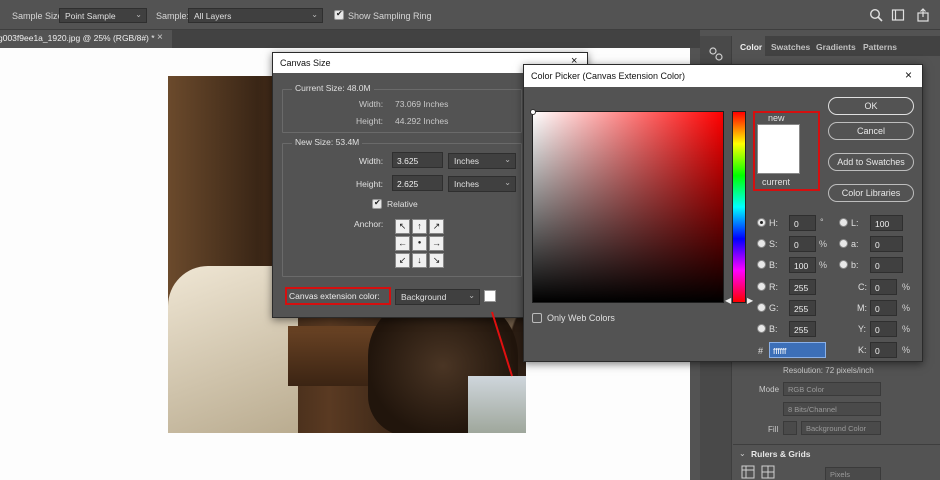 The image size is (940, 480). Describe the element at coordinates (871, 106) in the screenshot. I see `ok-button: OK` at that location.